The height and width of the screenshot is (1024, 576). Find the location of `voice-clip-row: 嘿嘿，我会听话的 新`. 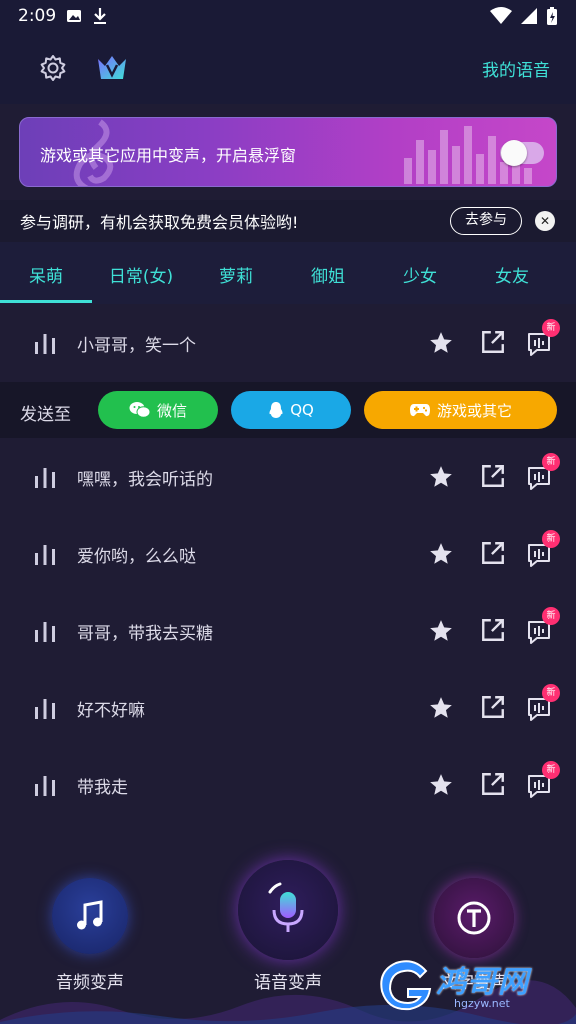

voice-clip-row: 嘿嘿，我会听话的 新 is located at coordinates (288, 477).